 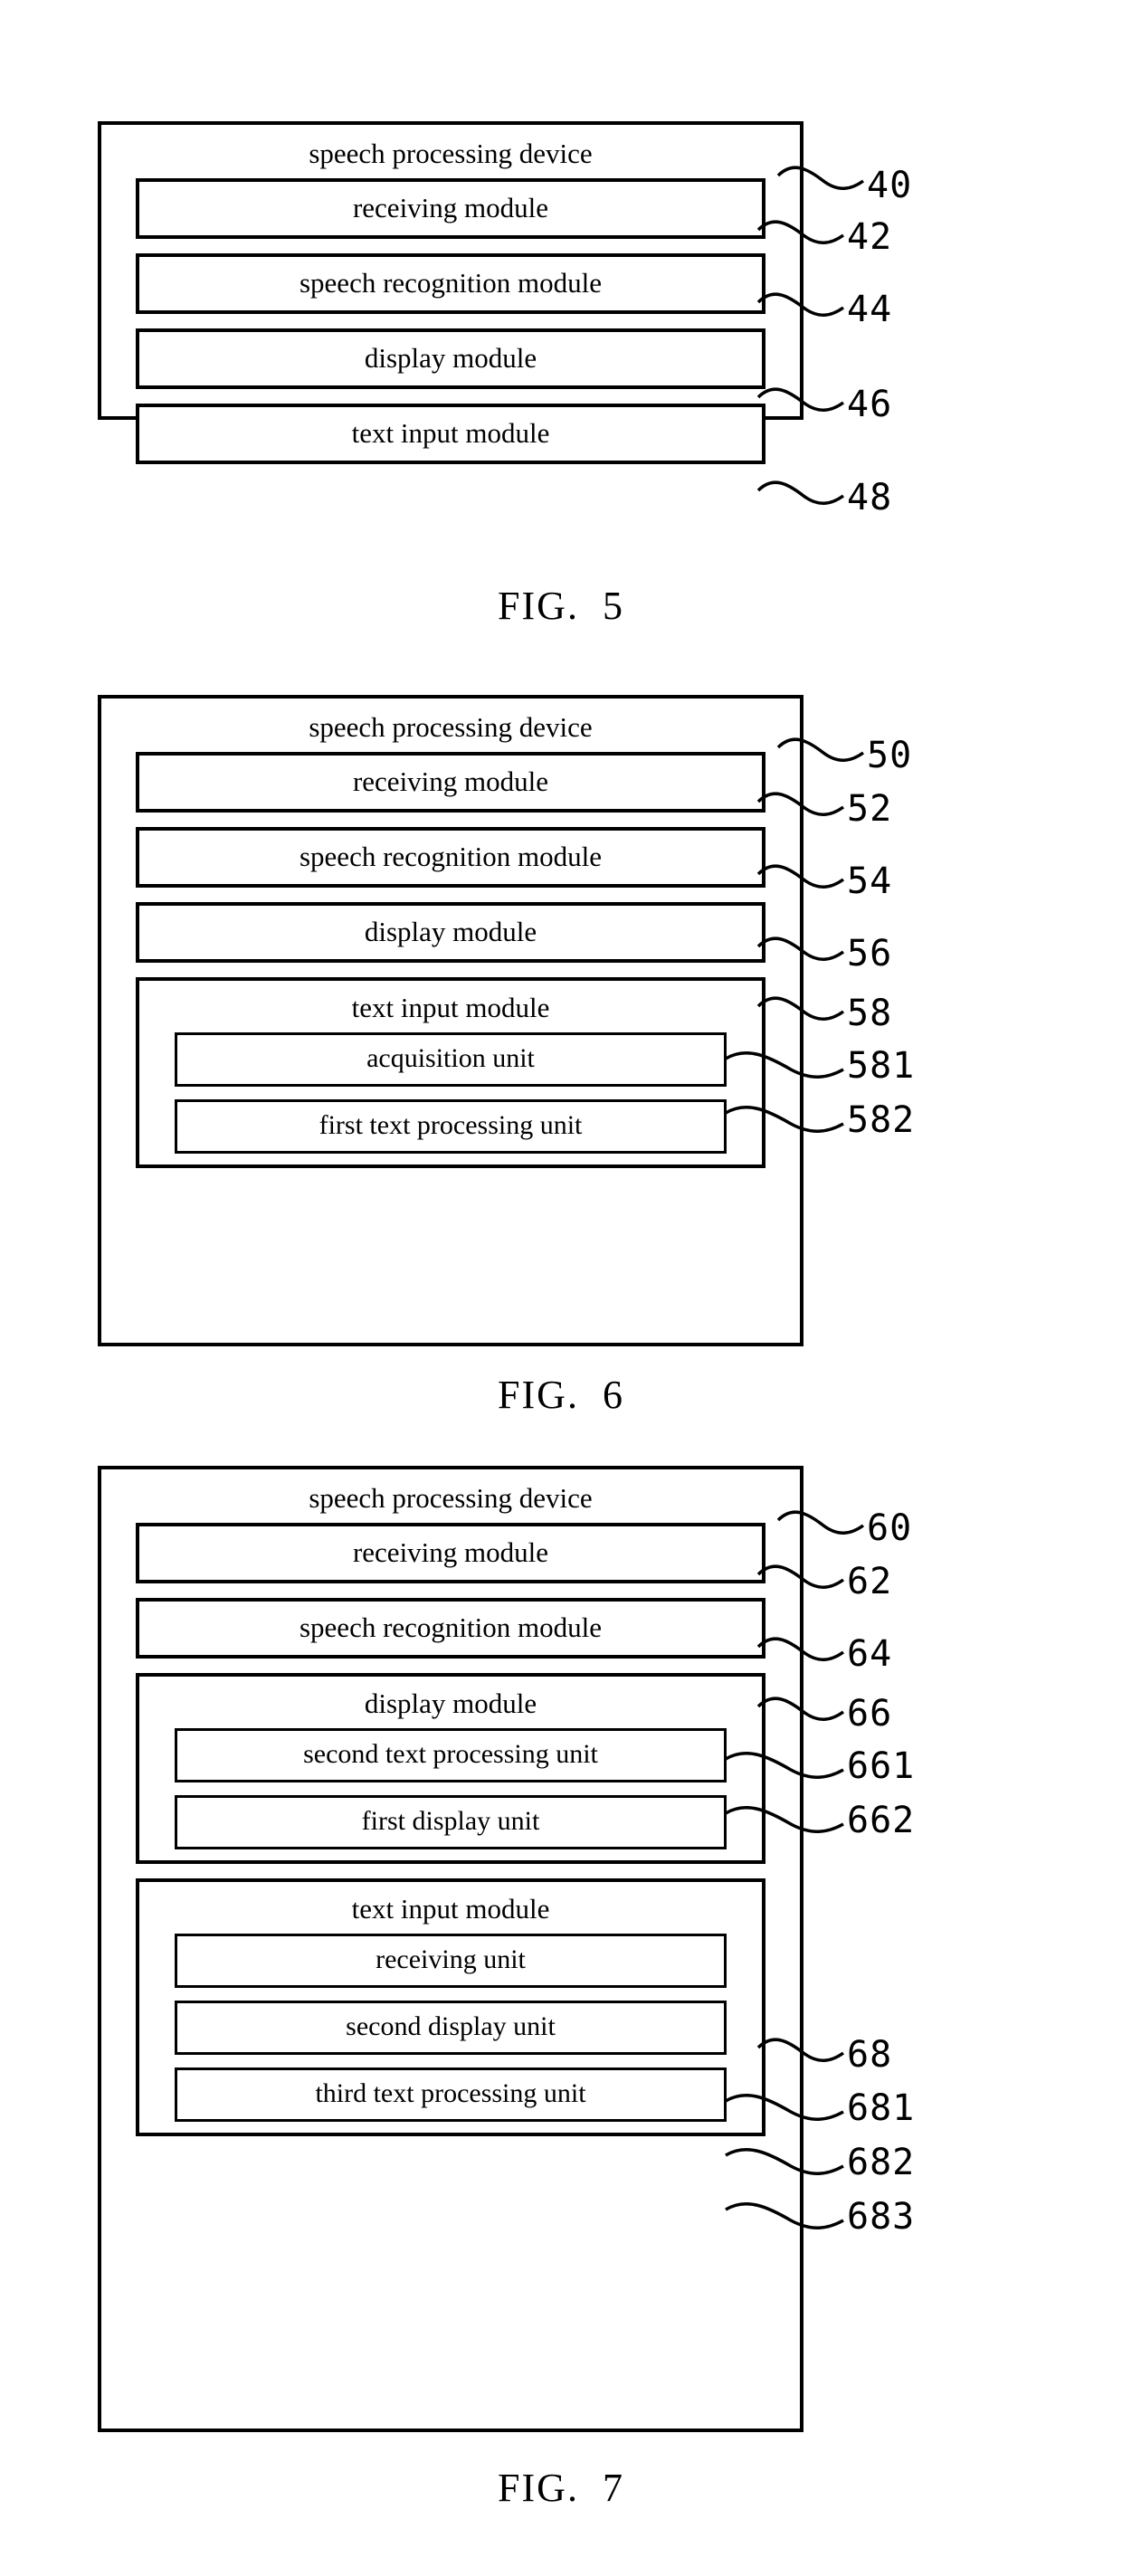 I want to click on fig7-unit-first-display: first display unit, so click(x=451, y=1822).